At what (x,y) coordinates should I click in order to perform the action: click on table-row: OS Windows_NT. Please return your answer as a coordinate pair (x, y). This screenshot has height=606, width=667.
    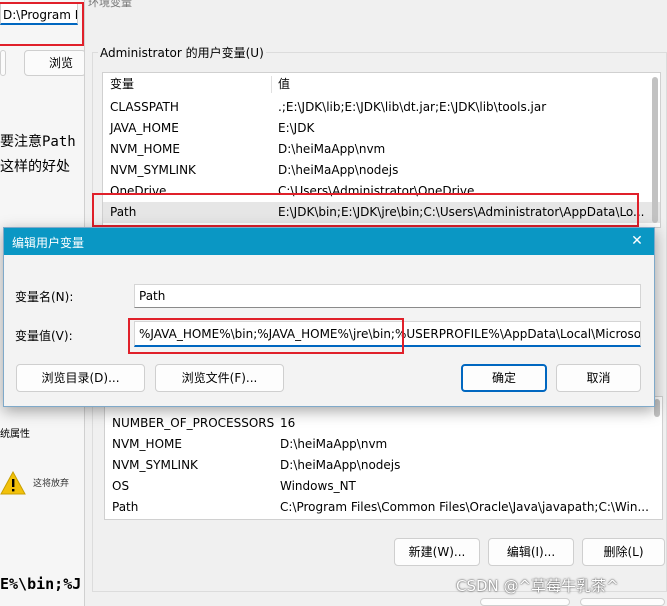
    Looking at the image, I should click on (383, 486).